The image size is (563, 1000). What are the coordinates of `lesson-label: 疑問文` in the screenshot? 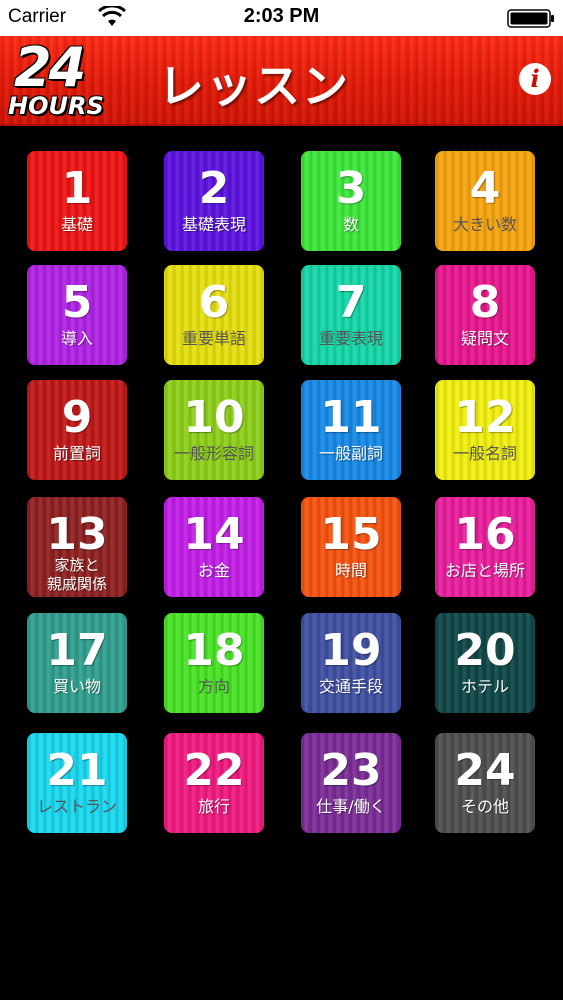 It's located at (484, 338).